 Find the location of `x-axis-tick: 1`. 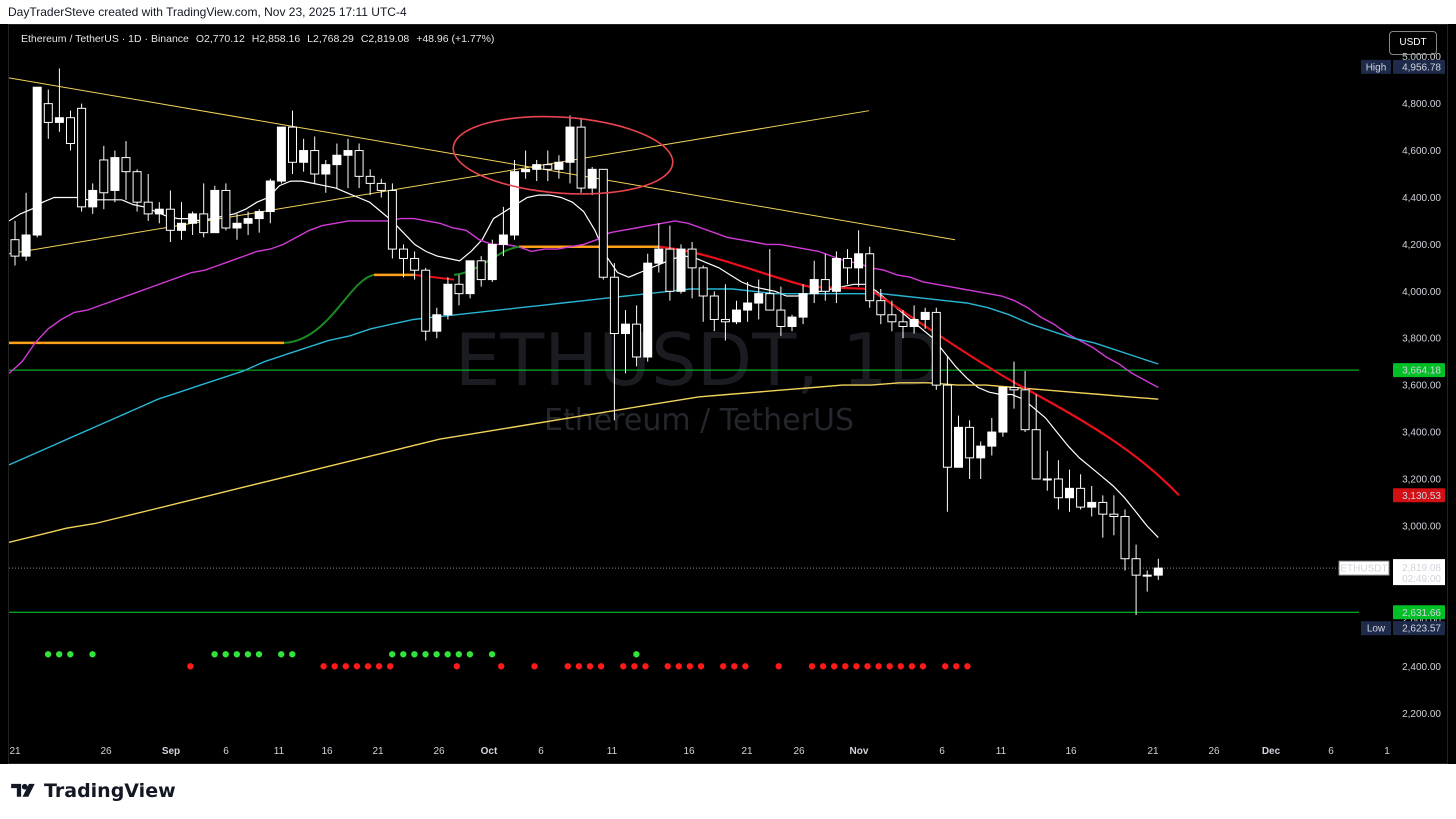

x-axis-tick: 1 is located at coordinates (1387, 751).